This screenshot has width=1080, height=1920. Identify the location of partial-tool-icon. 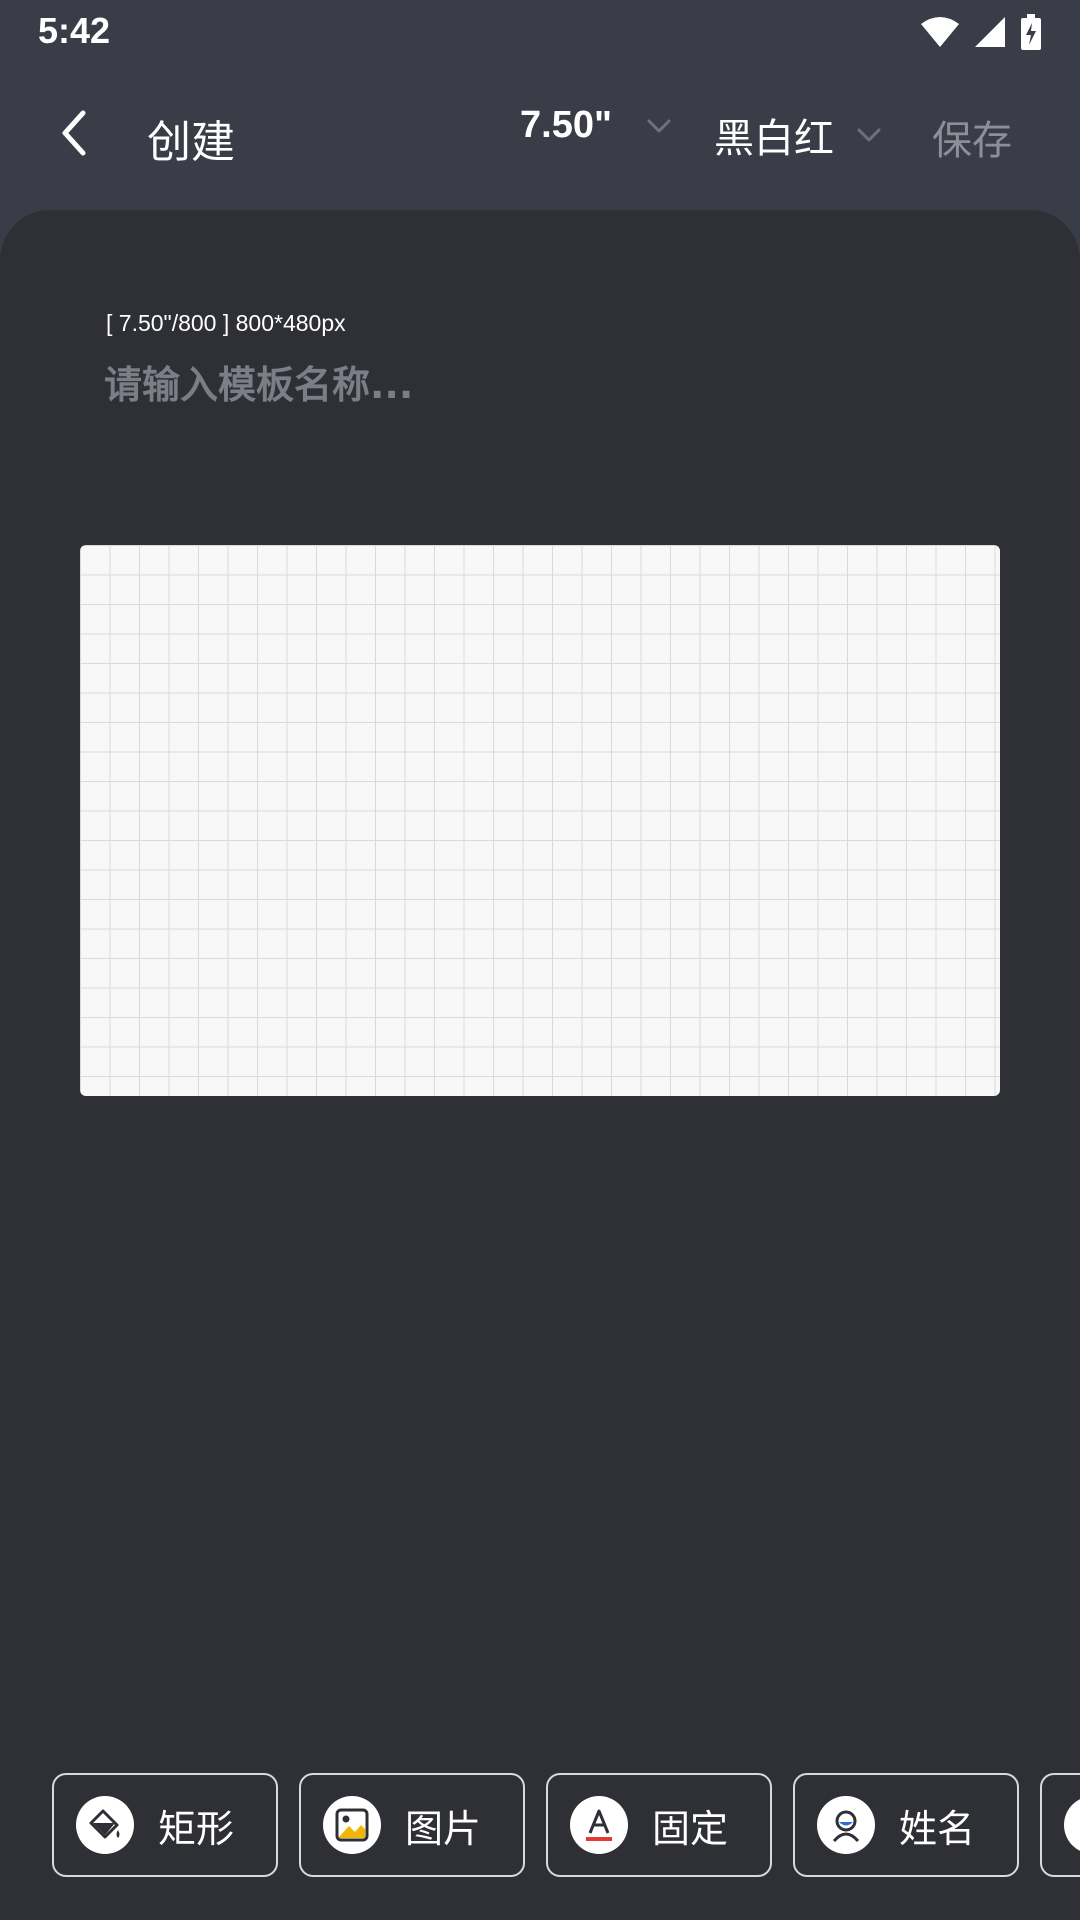
(1072, 1825).